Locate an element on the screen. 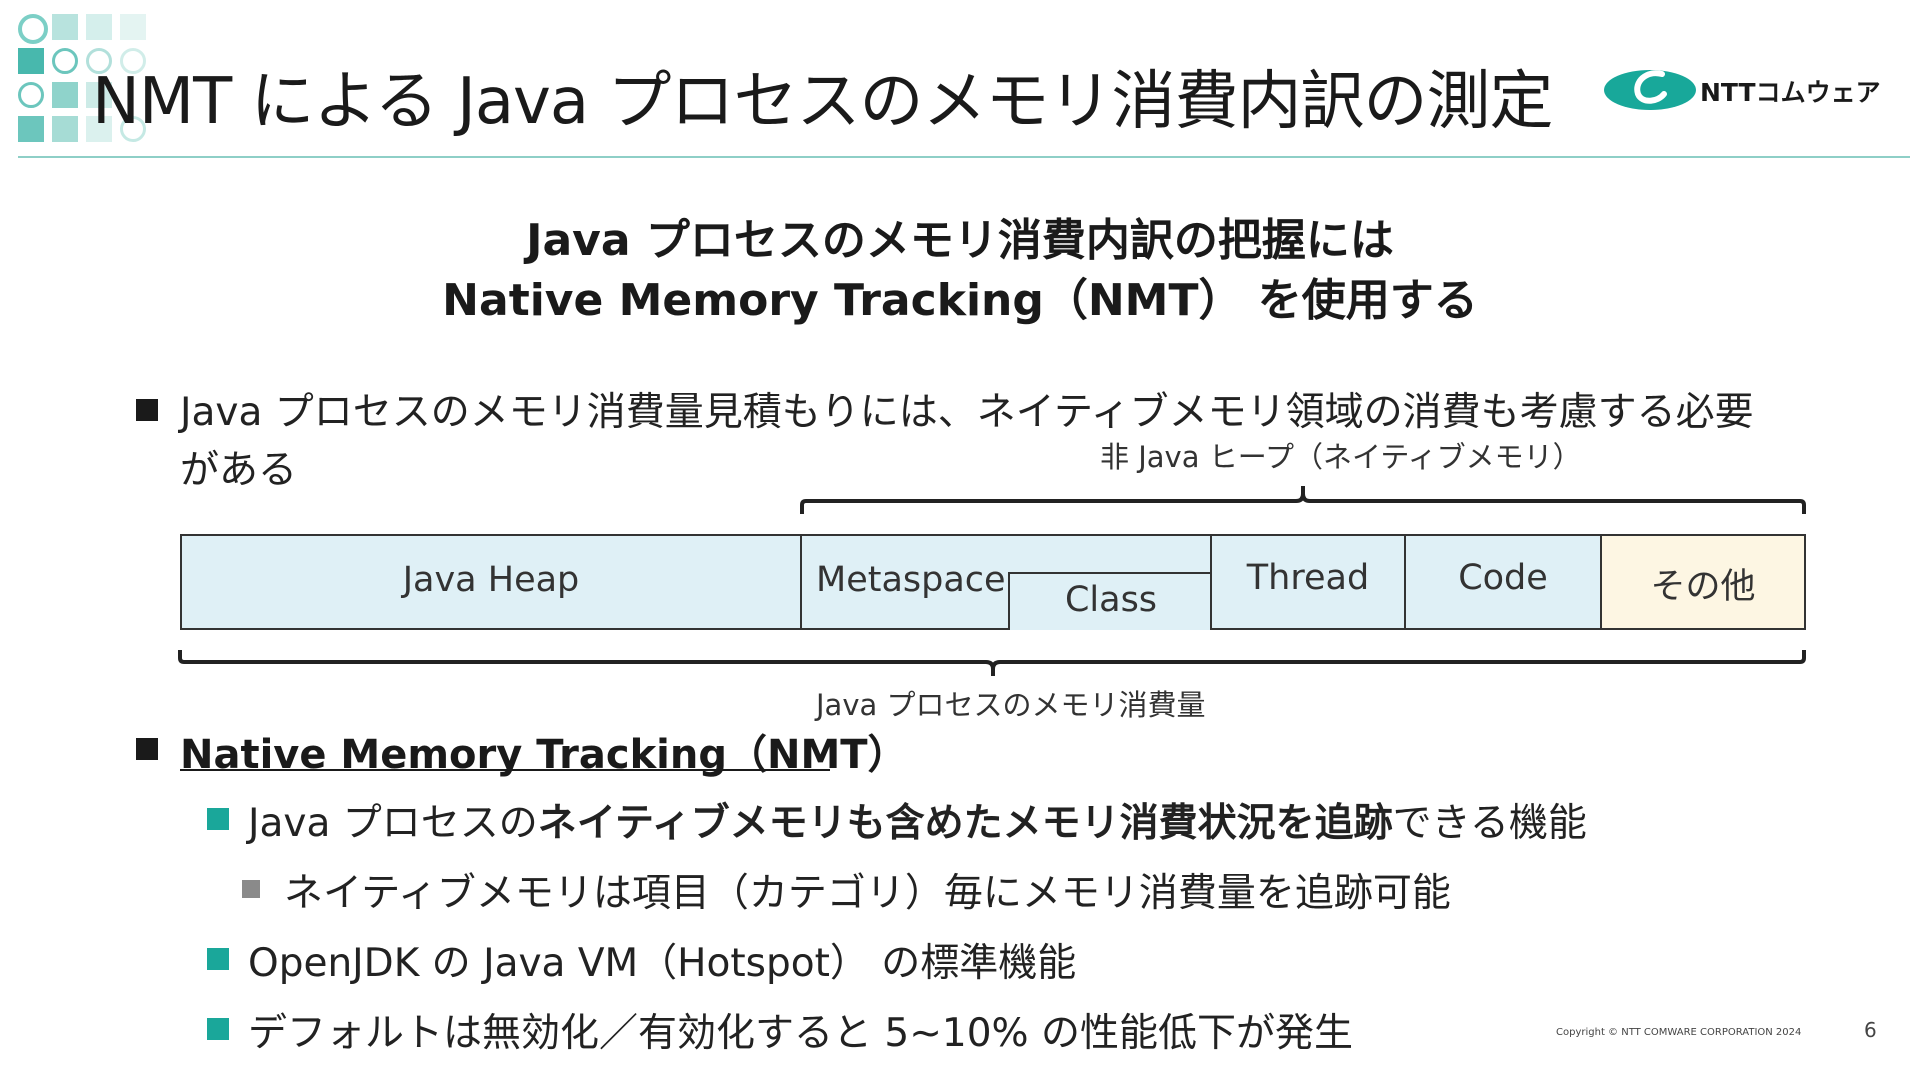 This screenshot has width=1920, height=1080. process-memory-label: Java プロセスのメモリ消費量 is located at coordinates (1011, 705).